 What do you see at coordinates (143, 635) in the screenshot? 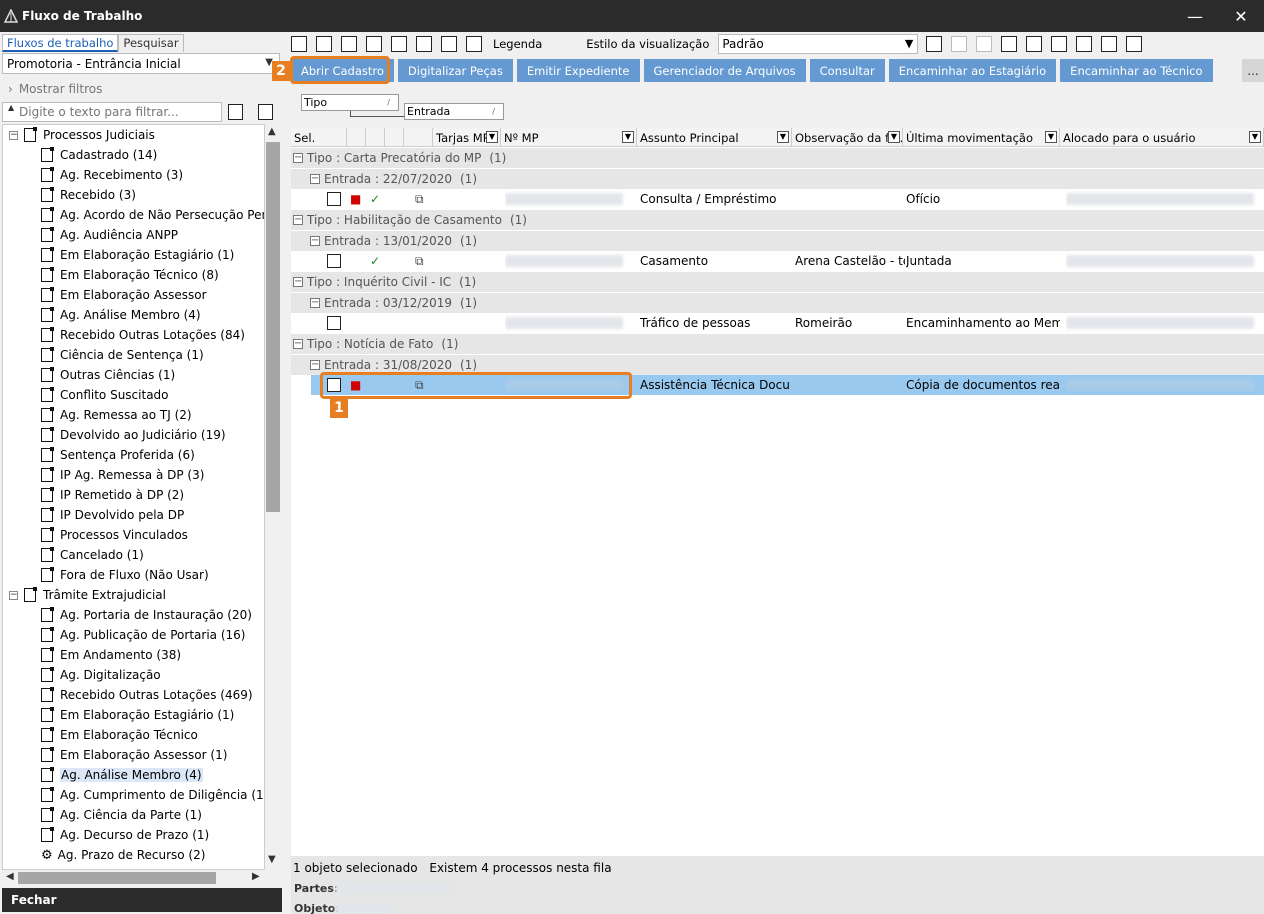
I see `tree-item: Ag. Publicação de Portaria (16)` at bounding box center [143, 635].